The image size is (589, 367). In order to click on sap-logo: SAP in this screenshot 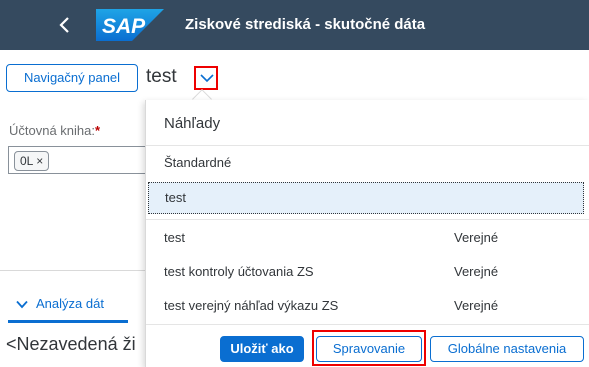, I will do `click(130, 25)`.